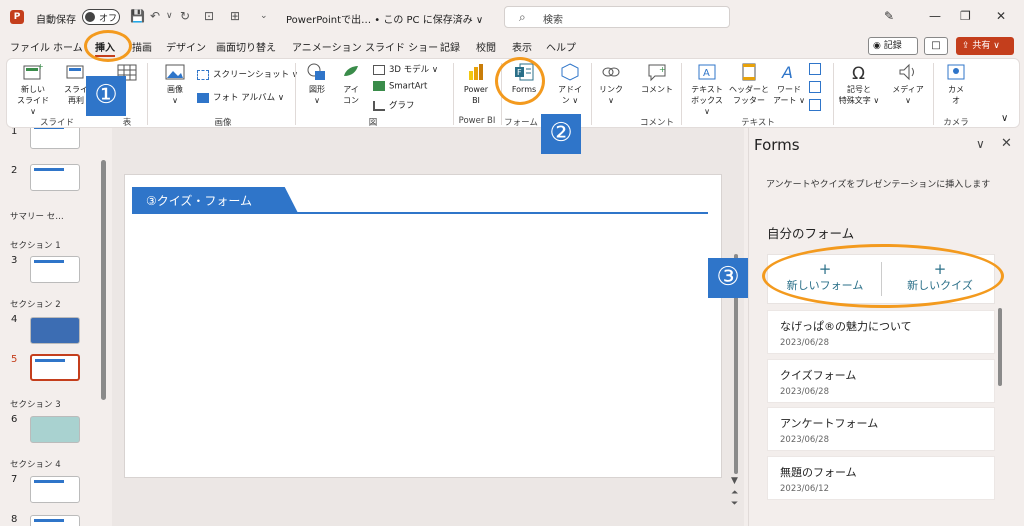 The height and width of the screenshot is (526, 1024). What do you see at coordinates (379, 69) in the screenshot?
I see `3d-model-icon` at bounding box center [379, 69].